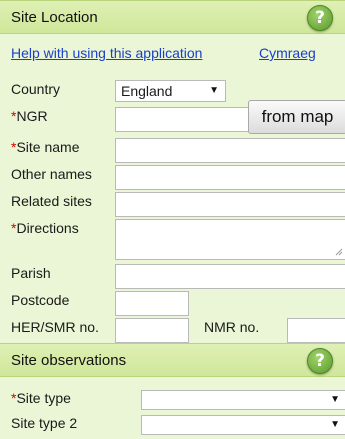 The width and height of the screenshot is (345, 439). I want to click on site-name-input, so click(230, 150).